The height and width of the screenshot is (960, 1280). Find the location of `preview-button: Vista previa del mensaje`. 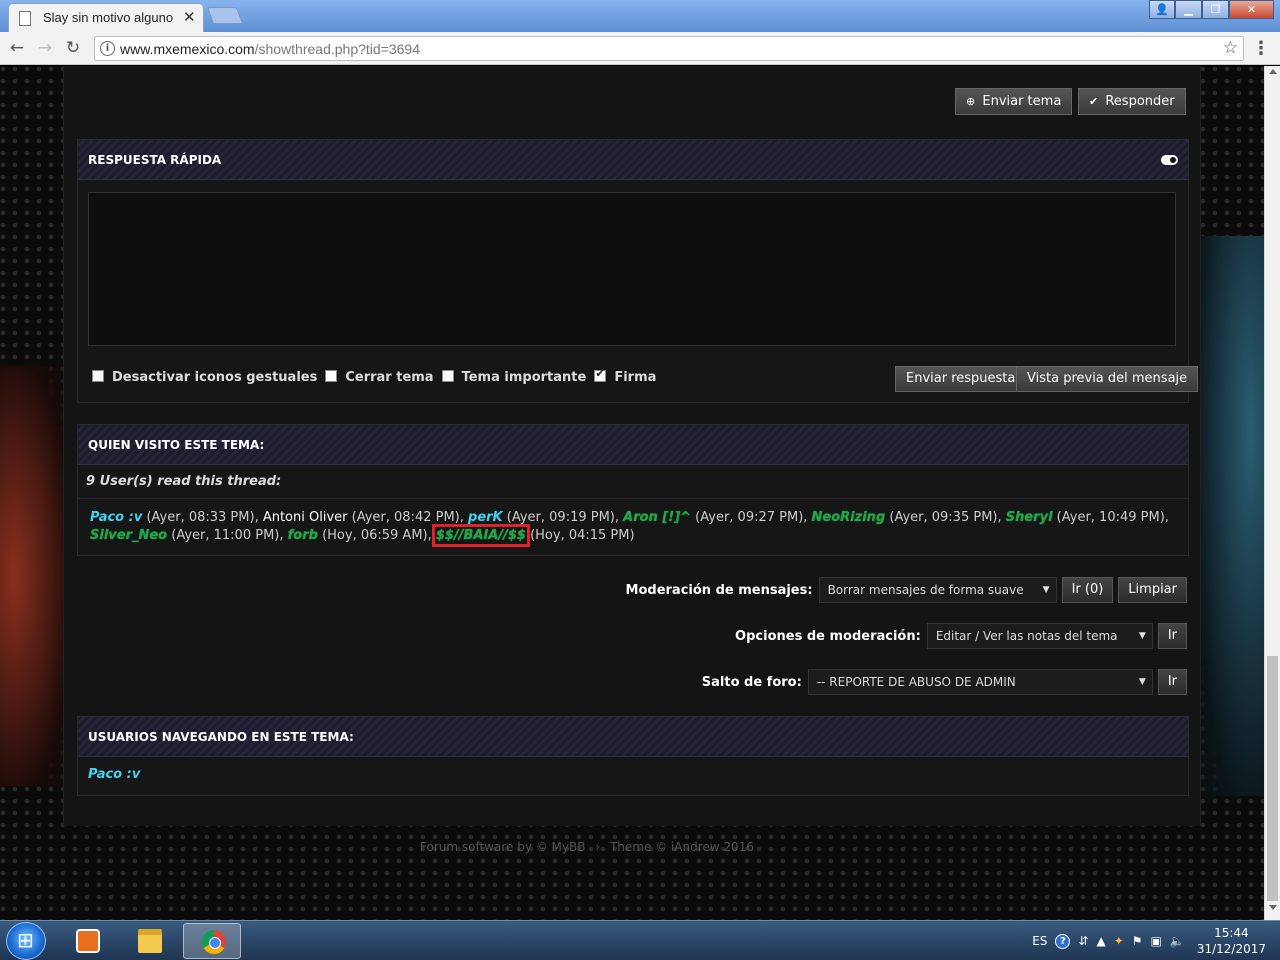

preview-button: Vista previa del mensaje is located at coordinates (1107, 379).